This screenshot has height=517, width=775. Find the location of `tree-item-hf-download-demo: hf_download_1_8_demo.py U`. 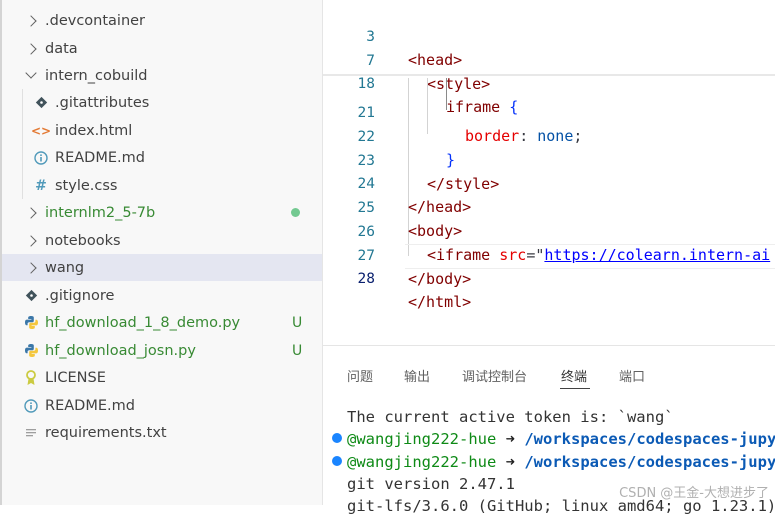

tree-item-hf-download-demo: hf_download_1_8_demo.py U is located at coordinates (162, 322).